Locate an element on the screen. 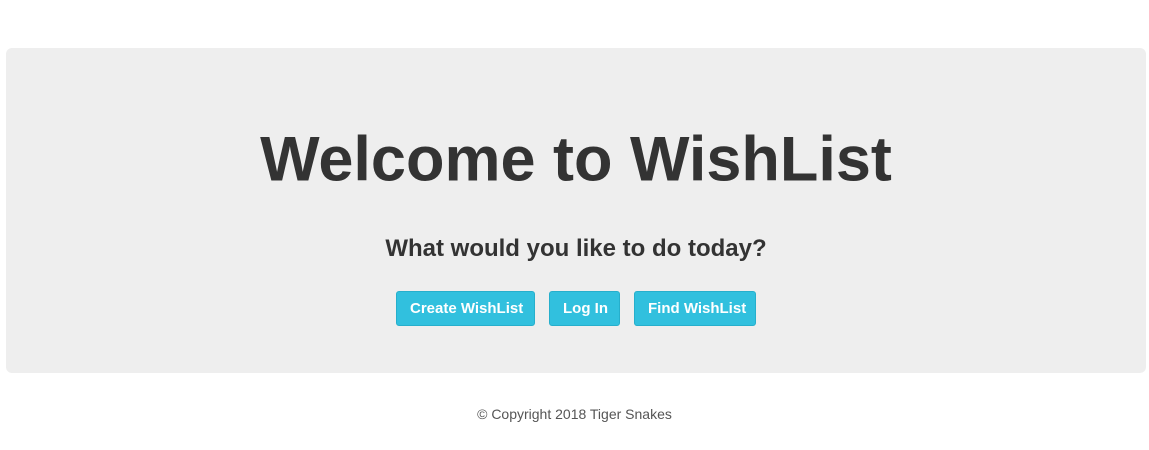  action-buttons: Create WishList Log In Find WishList is located at coordinates (576, 308).